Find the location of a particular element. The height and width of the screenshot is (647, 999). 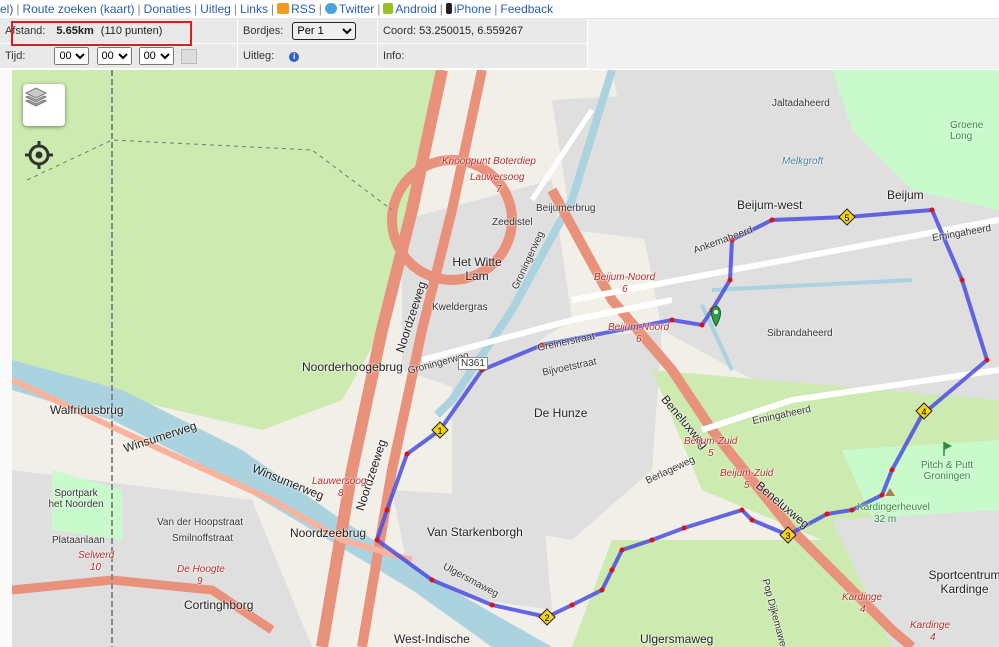

map-label-van-der-hoopstraat: Van der Hoopstraat is located at coordinates (200, 522).